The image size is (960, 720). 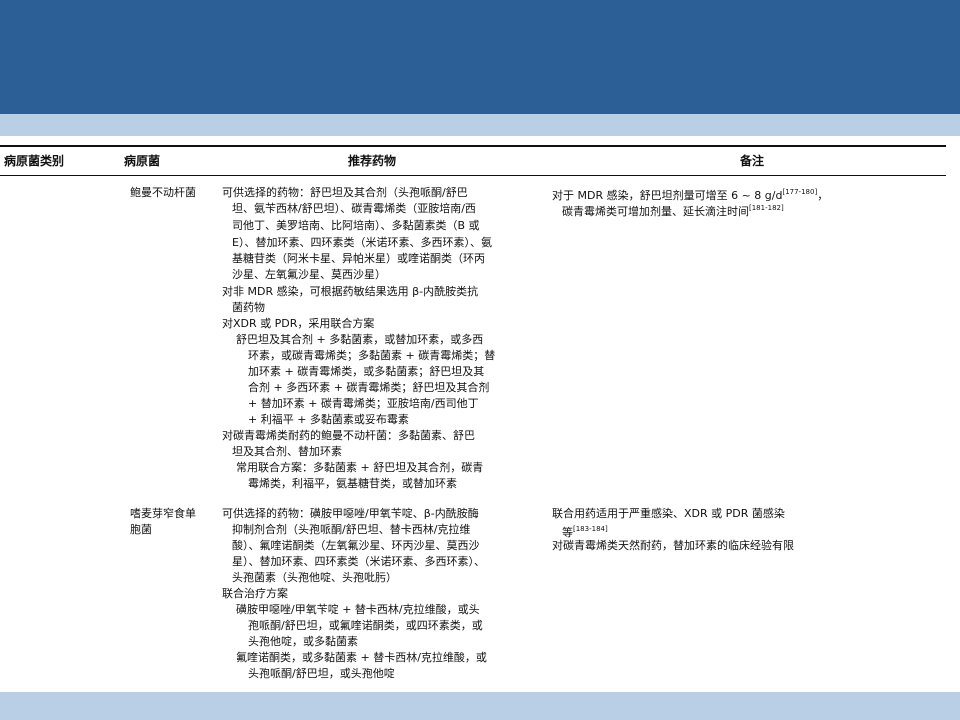 I want to click on drug-line: 可供选择的药物：磺胺甲噁唑/甲氧苄啶、β-内酰胺酶, so click(x=350, y=513).